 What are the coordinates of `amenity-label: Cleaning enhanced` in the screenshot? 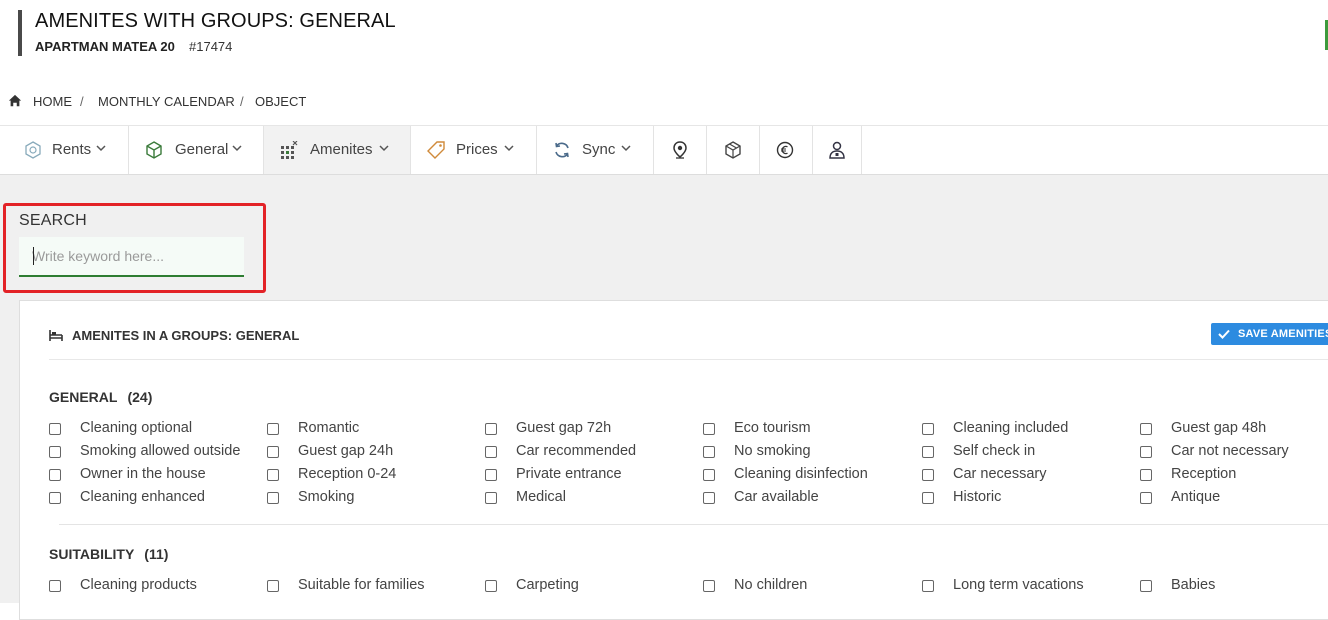 It's located at (142, 497).